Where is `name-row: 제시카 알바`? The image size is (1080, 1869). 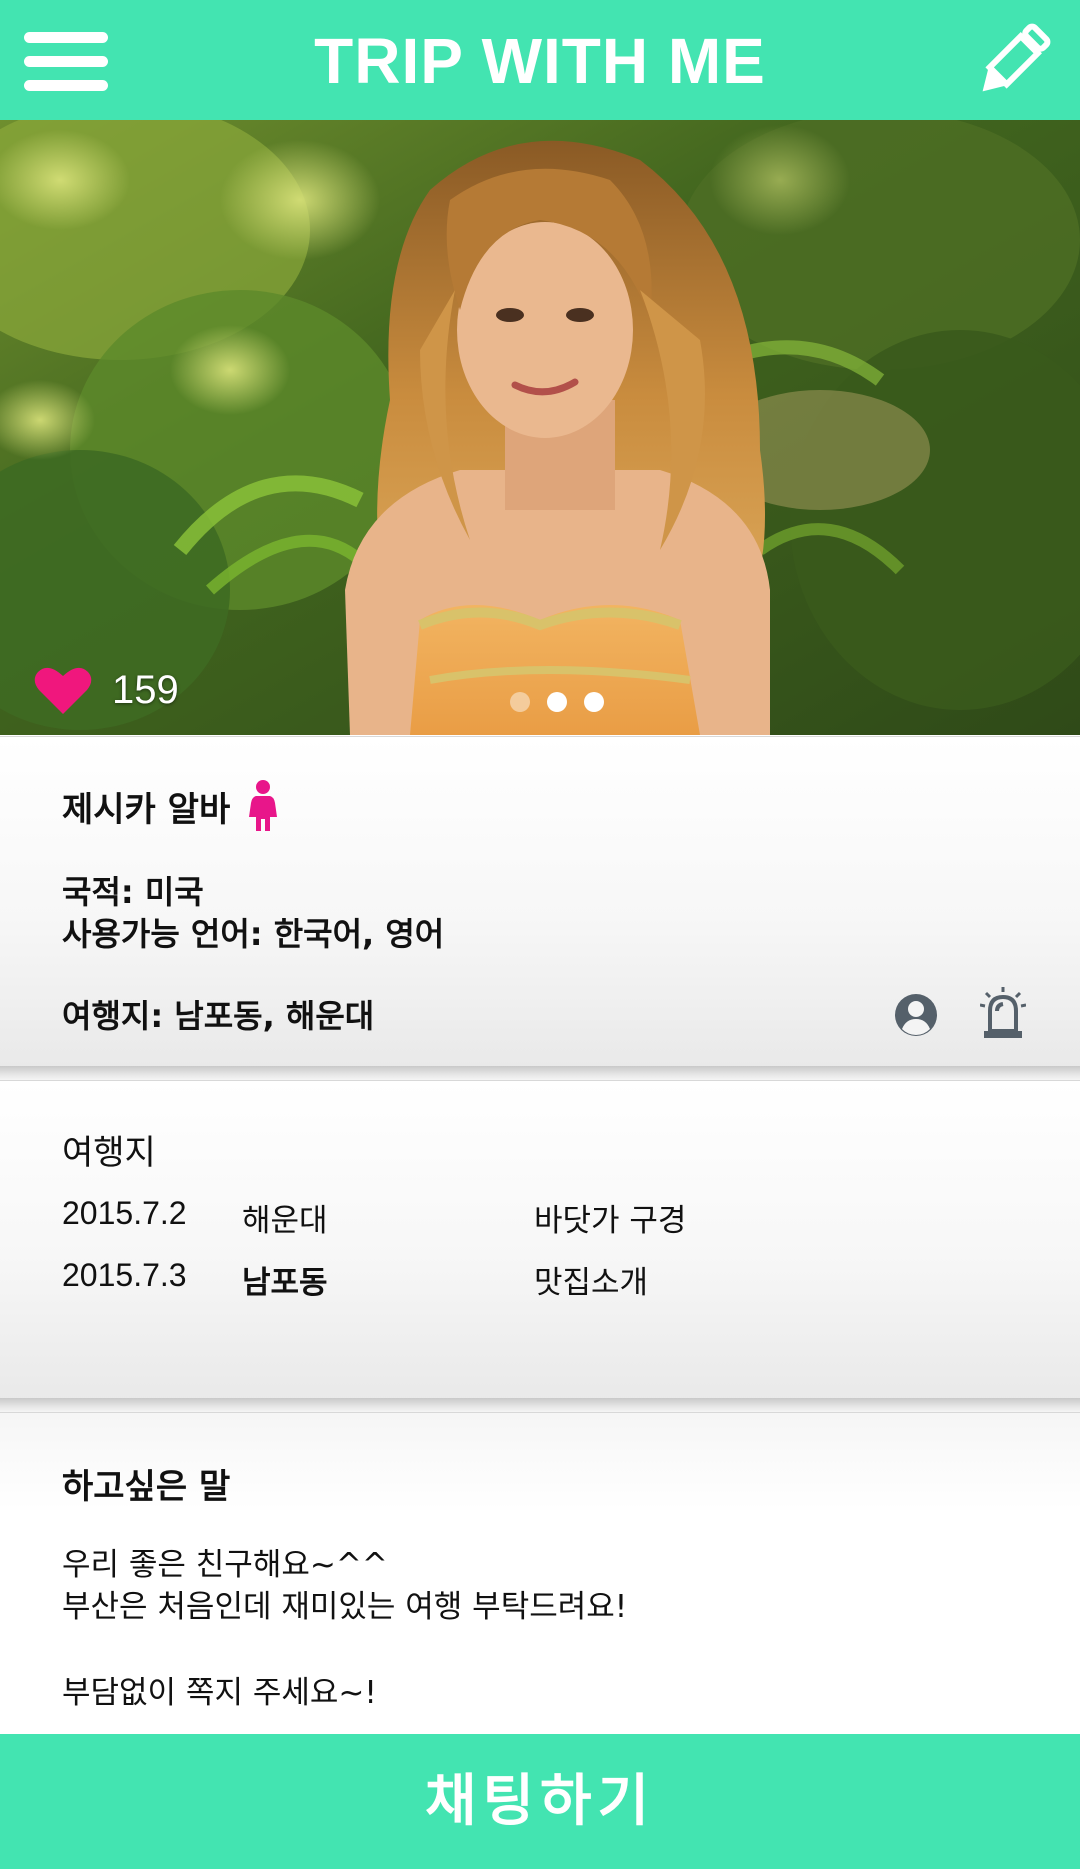 name-row: 제시카 알바 is located at coordinates (170, 806).